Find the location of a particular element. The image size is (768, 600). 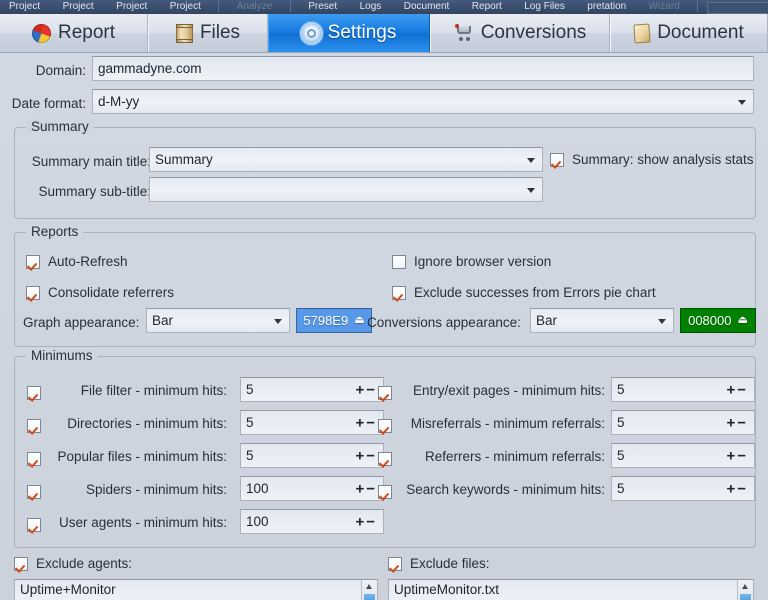

menu-item-report: Report is located at coordinates (487, 7).